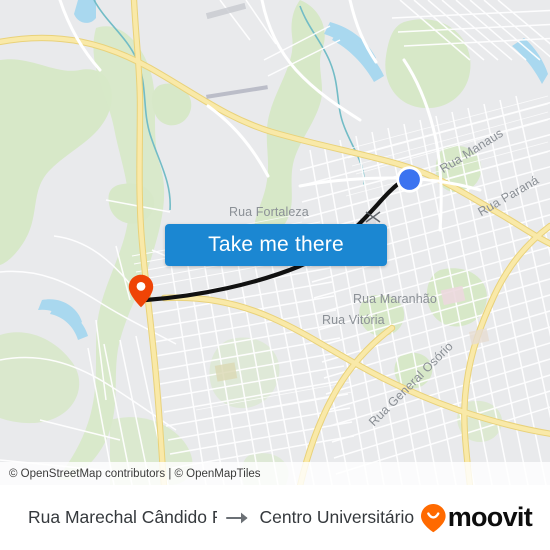 This screenshot has width=550, height=550. Describe the element at coordinates (490, 517) in the screenshot. I see `moovit-wordmark: moovit` at that location.